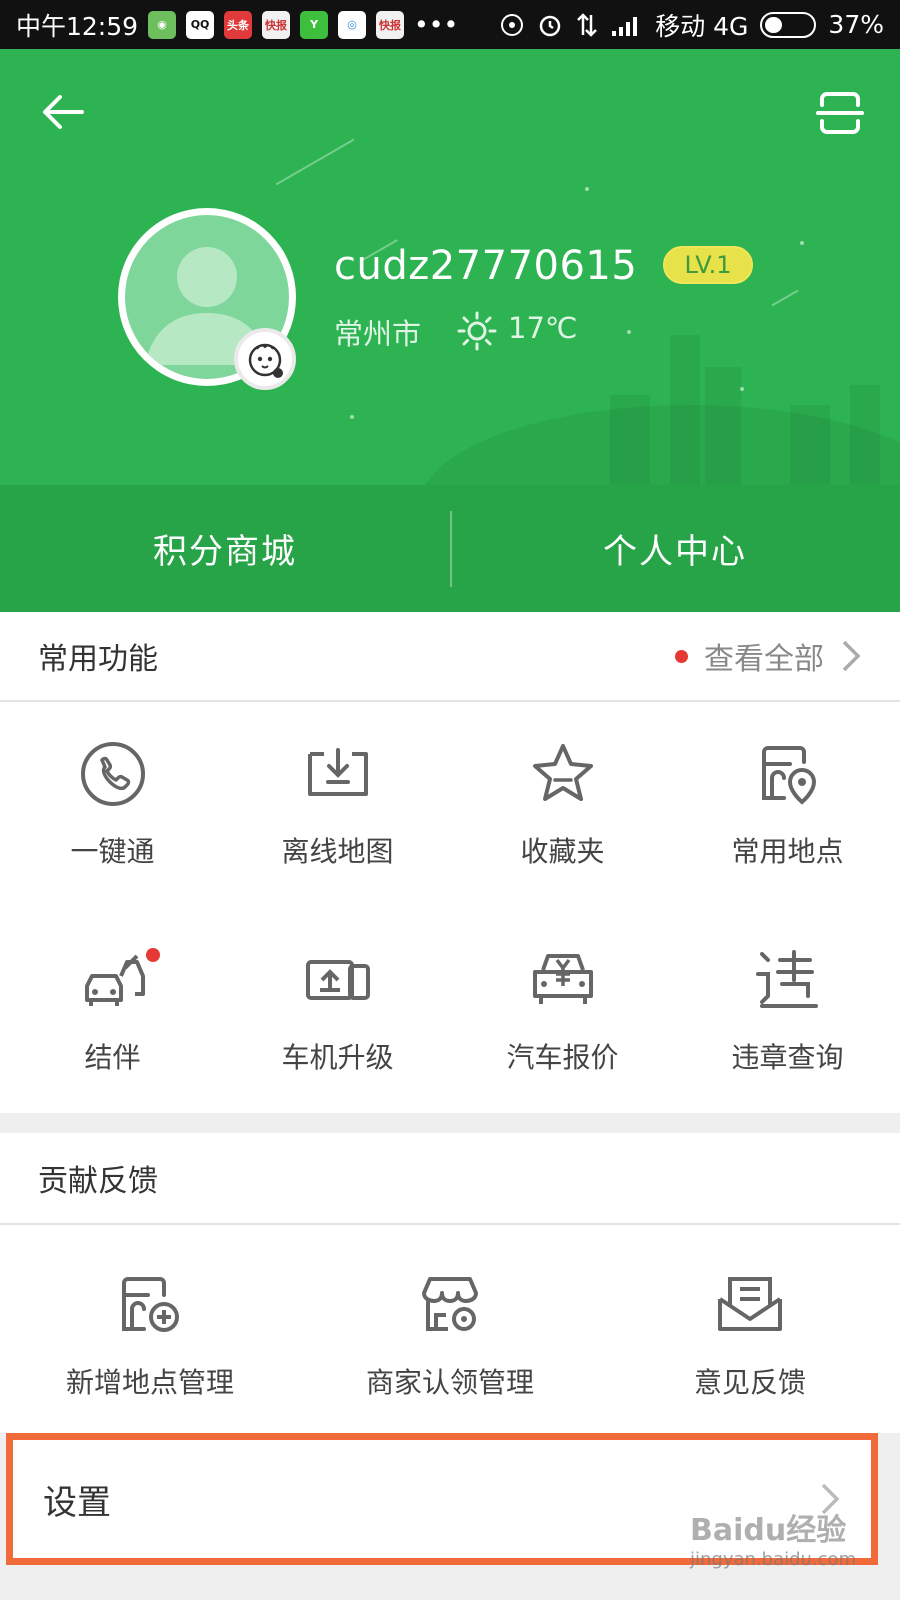  What do you see at coordinates (112, 774) in the screenshot?
I see `phone-icon` at bounding box center [112, 774].